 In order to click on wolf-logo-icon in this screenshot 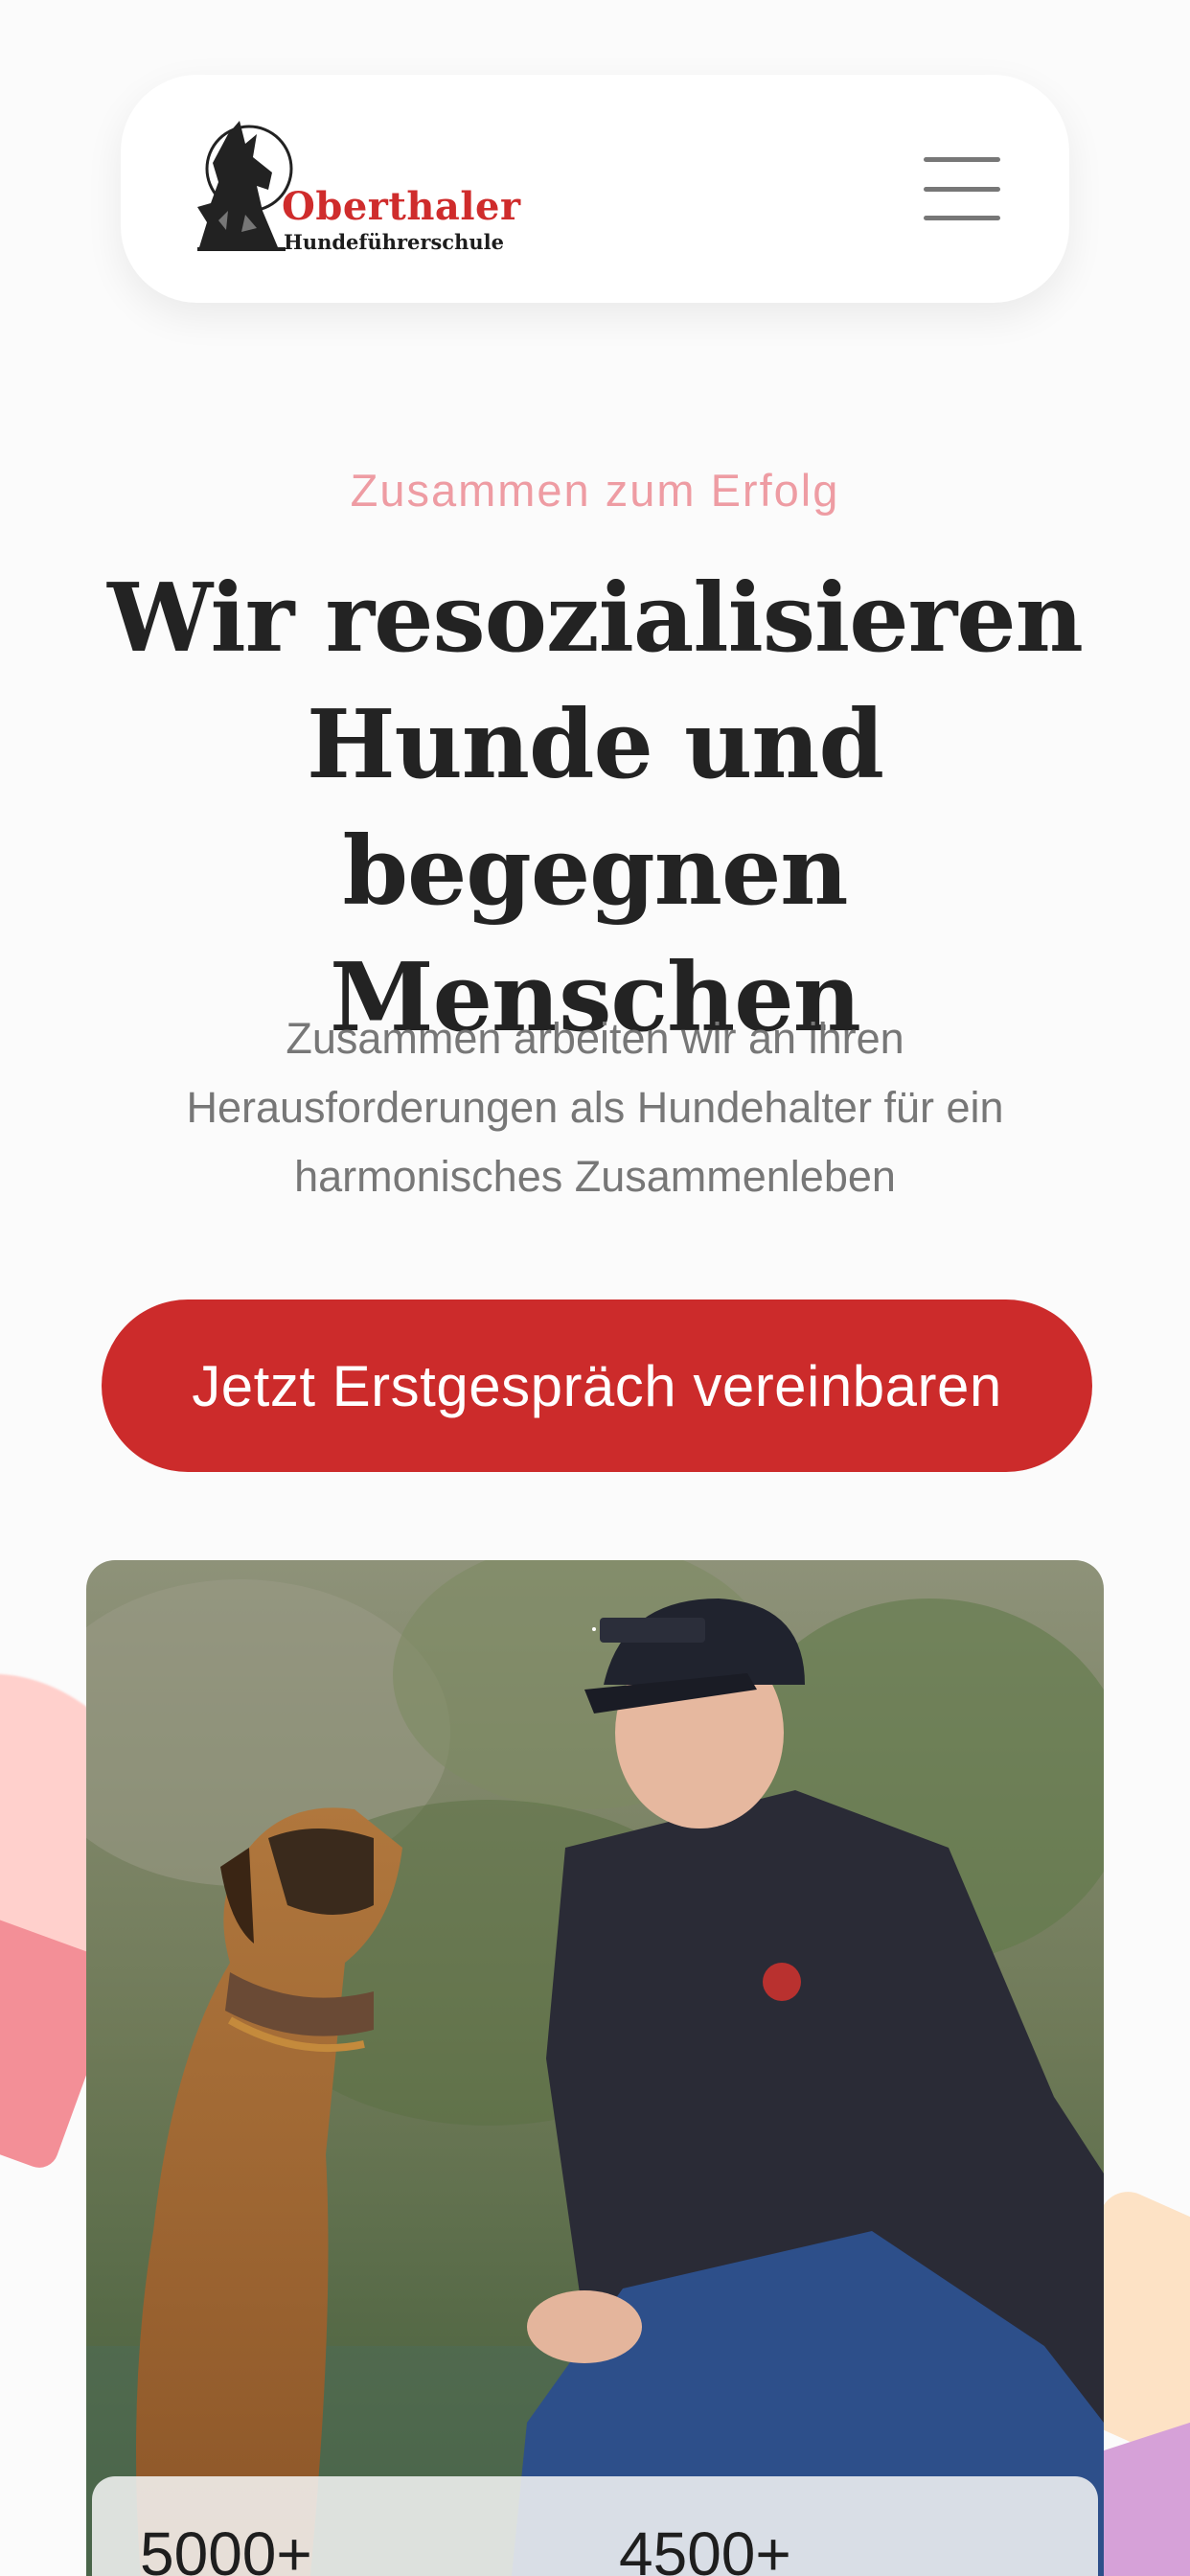, I will do `click(245, 186)`.